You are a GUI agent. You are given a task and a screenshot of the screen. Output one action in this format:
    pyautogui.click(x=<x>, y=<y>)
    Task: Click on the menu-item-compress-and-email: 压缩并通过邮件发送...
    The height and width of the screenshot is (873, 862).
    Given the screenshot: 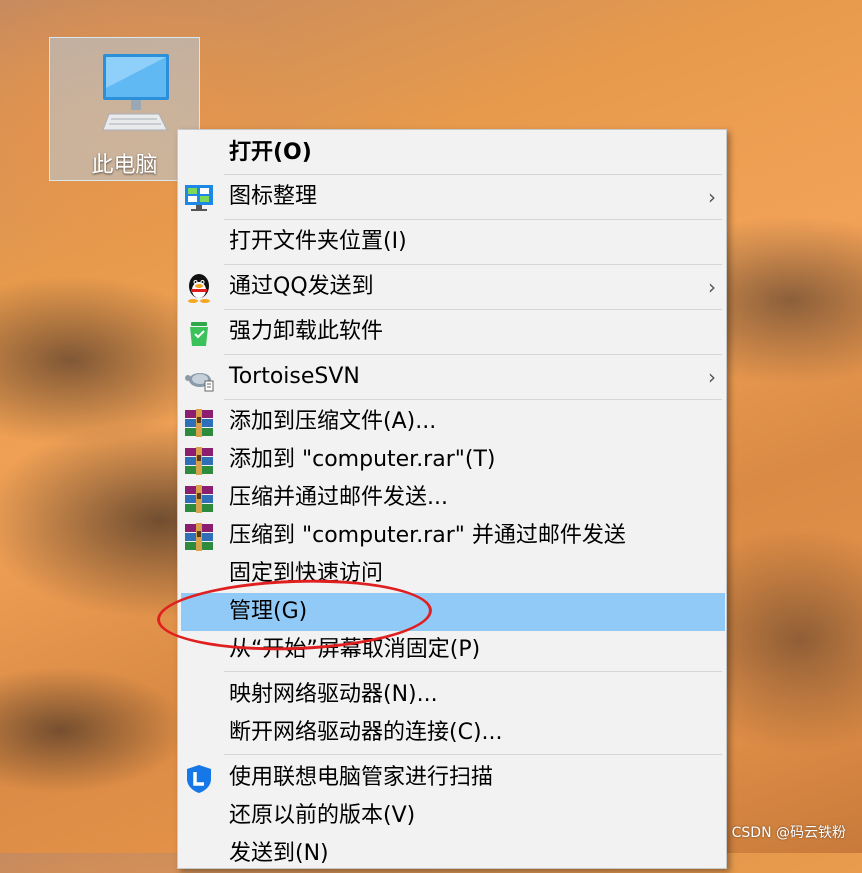 What is the action you would take?
    pyautogui.click(x=452, y=498)
    